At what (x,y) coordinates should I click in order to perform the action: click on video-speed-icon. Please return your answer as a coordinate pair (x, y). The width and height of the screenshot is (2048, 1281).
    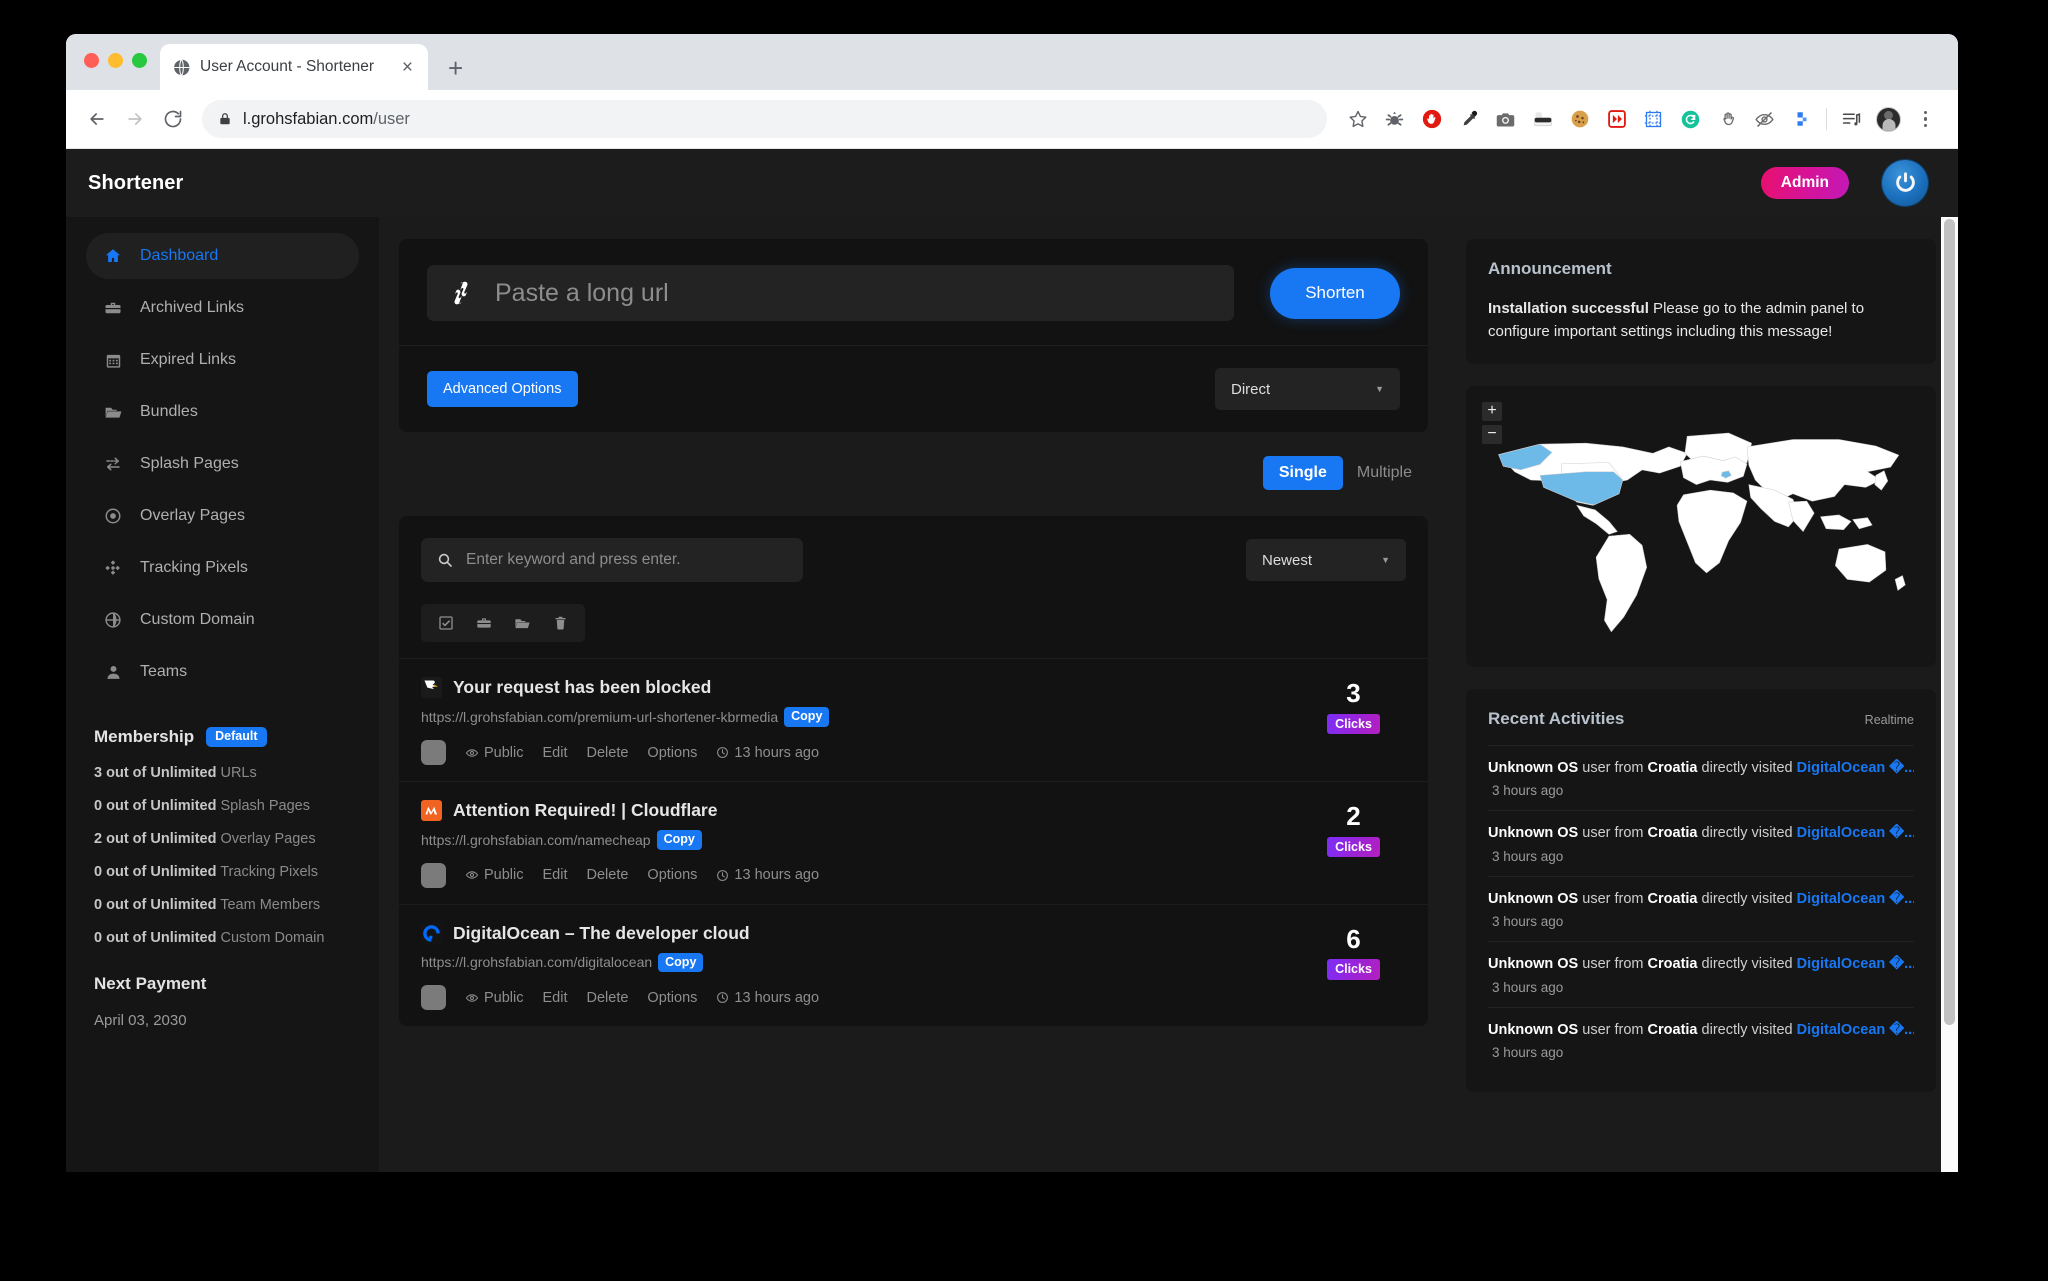
    Looking at the image, I should click on (1616, 119).